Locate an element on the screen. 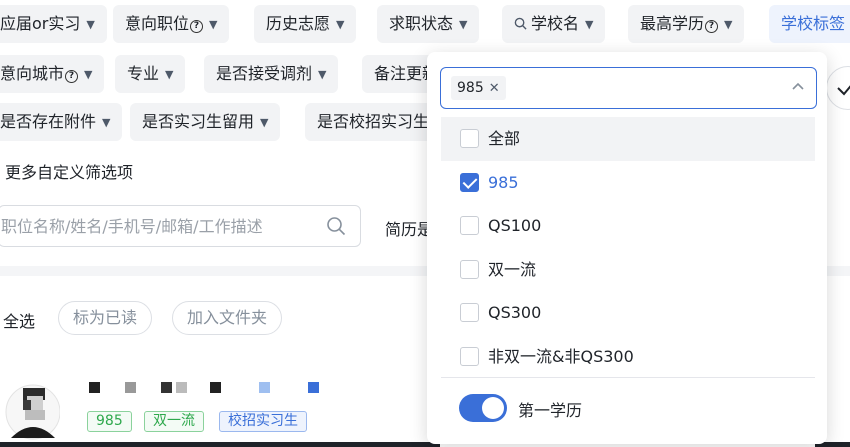  filter-intern-retained: 是否实习生留用 ▼ is located at coordinates (205, 122).